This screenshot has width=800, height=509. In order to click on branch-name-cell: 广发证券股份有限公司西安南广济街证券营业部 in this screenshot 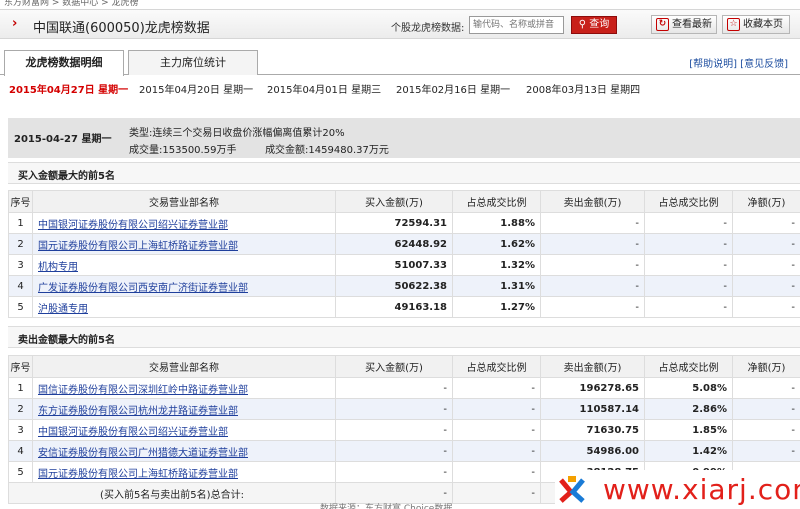, I will do `click(184, 286)`.